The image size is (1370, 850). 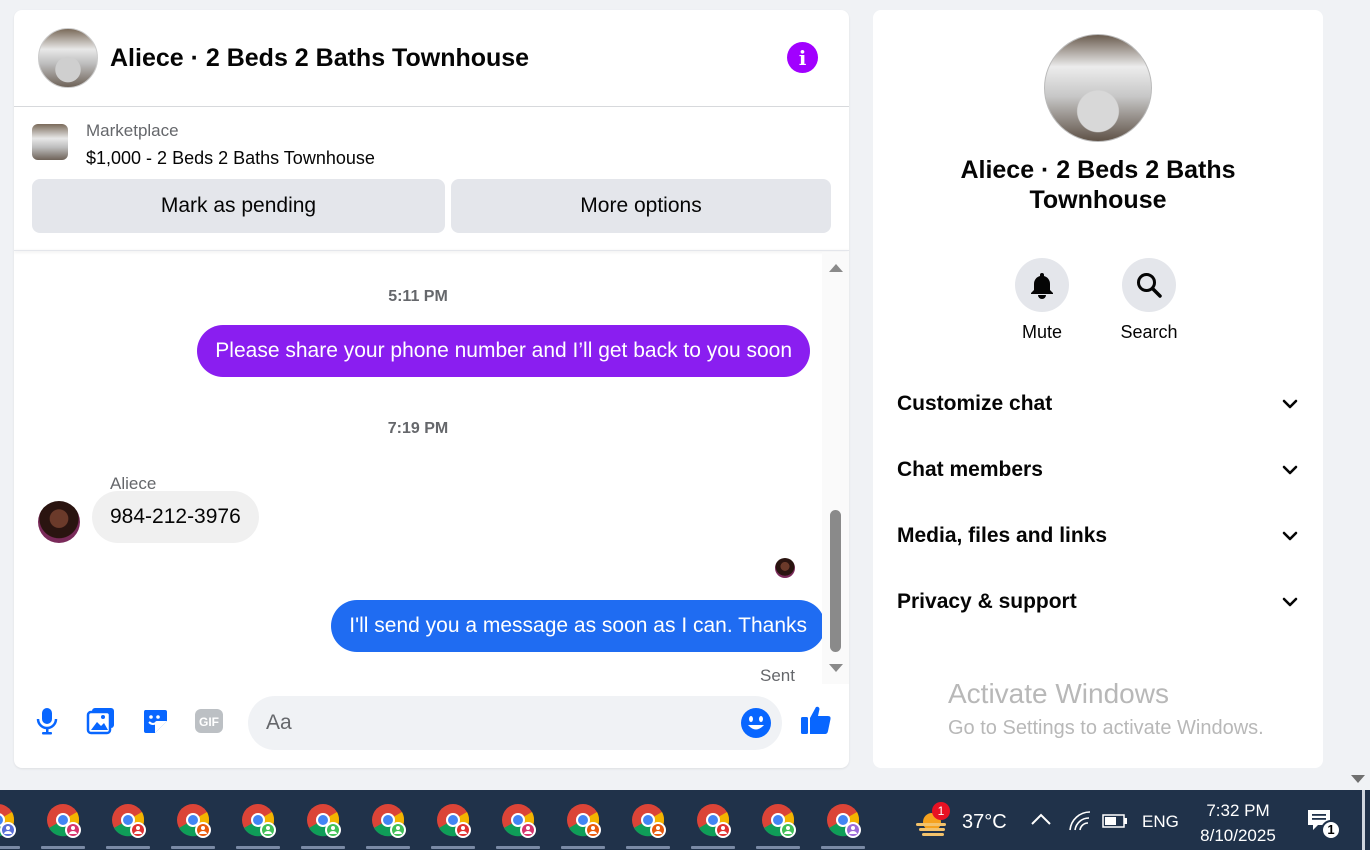 What do you see at coordinates (431, 250) in the screenshot?
I see `header-divider` at bounding box center [431, 250].